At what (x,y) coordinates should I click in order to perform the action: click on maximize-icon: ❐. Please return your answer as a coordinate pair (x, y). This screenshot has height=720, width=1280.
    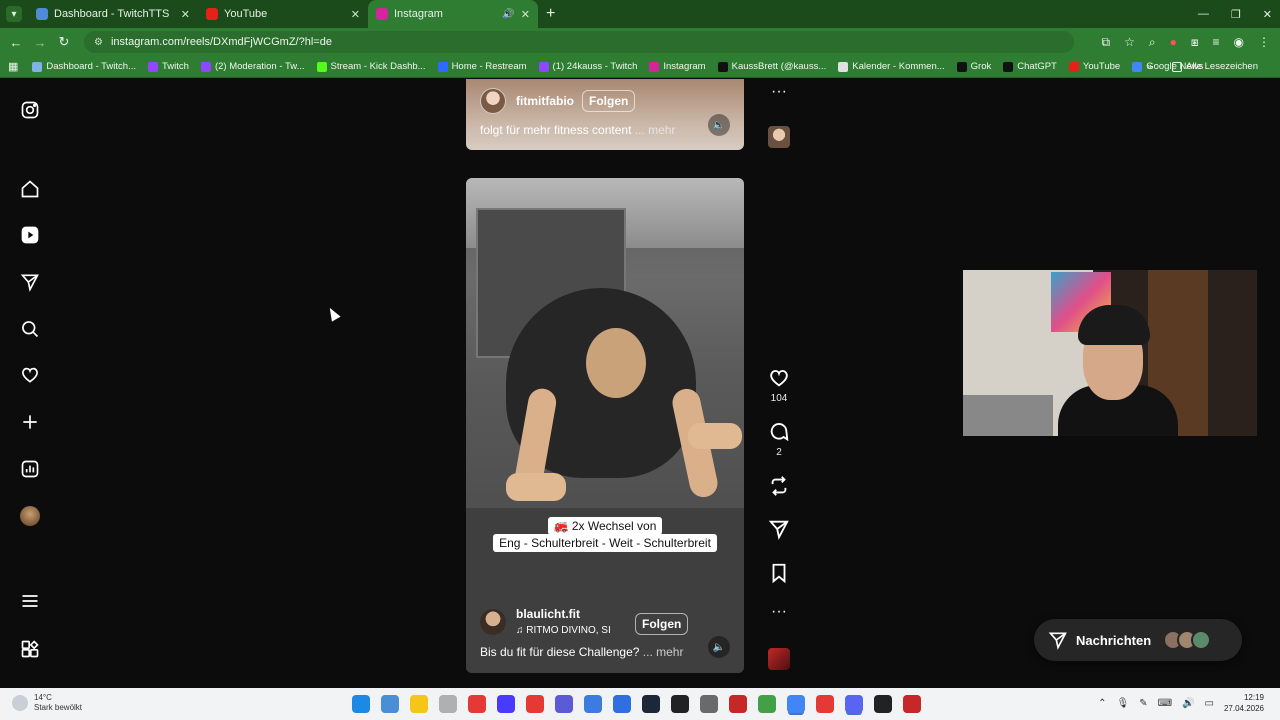
    Looking at the image, I should click on (1236, 14).